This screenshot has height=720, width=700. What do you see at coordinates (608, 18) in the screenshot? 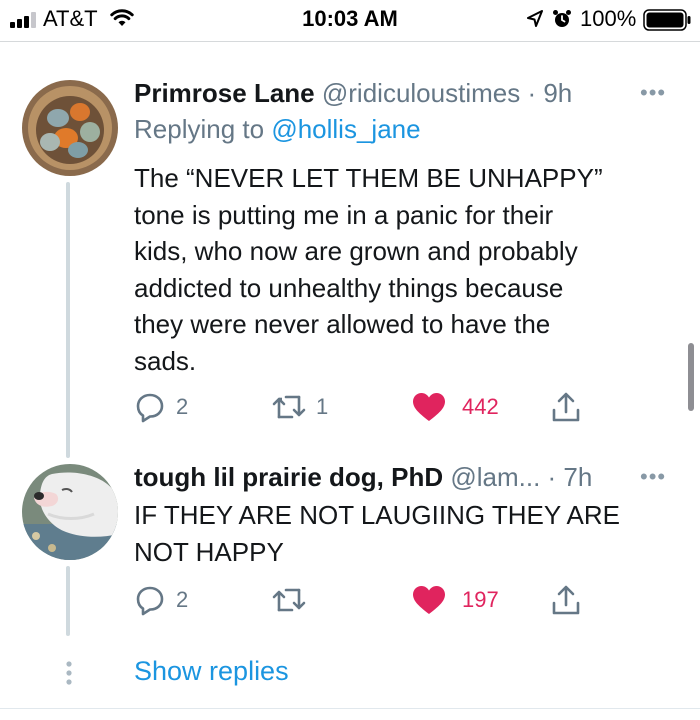
I see `battery-percent: 100%` at bounding box center [608, 18].